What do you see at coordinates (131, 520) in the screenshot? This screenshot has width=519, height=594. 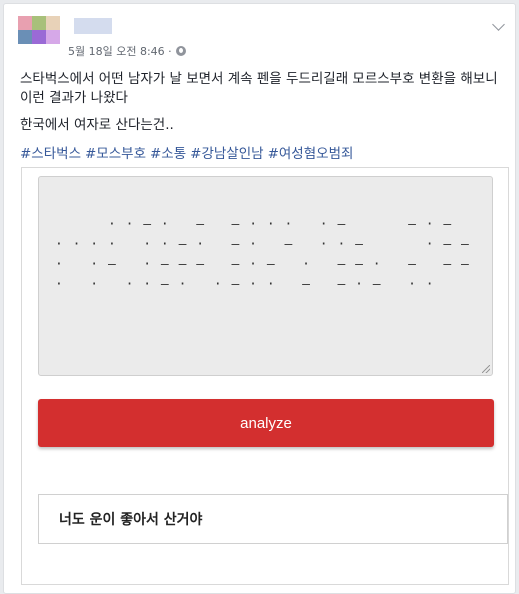 I see `result-text: 너도 운이 좋아서 산거야` at bounding box center [131, 520].